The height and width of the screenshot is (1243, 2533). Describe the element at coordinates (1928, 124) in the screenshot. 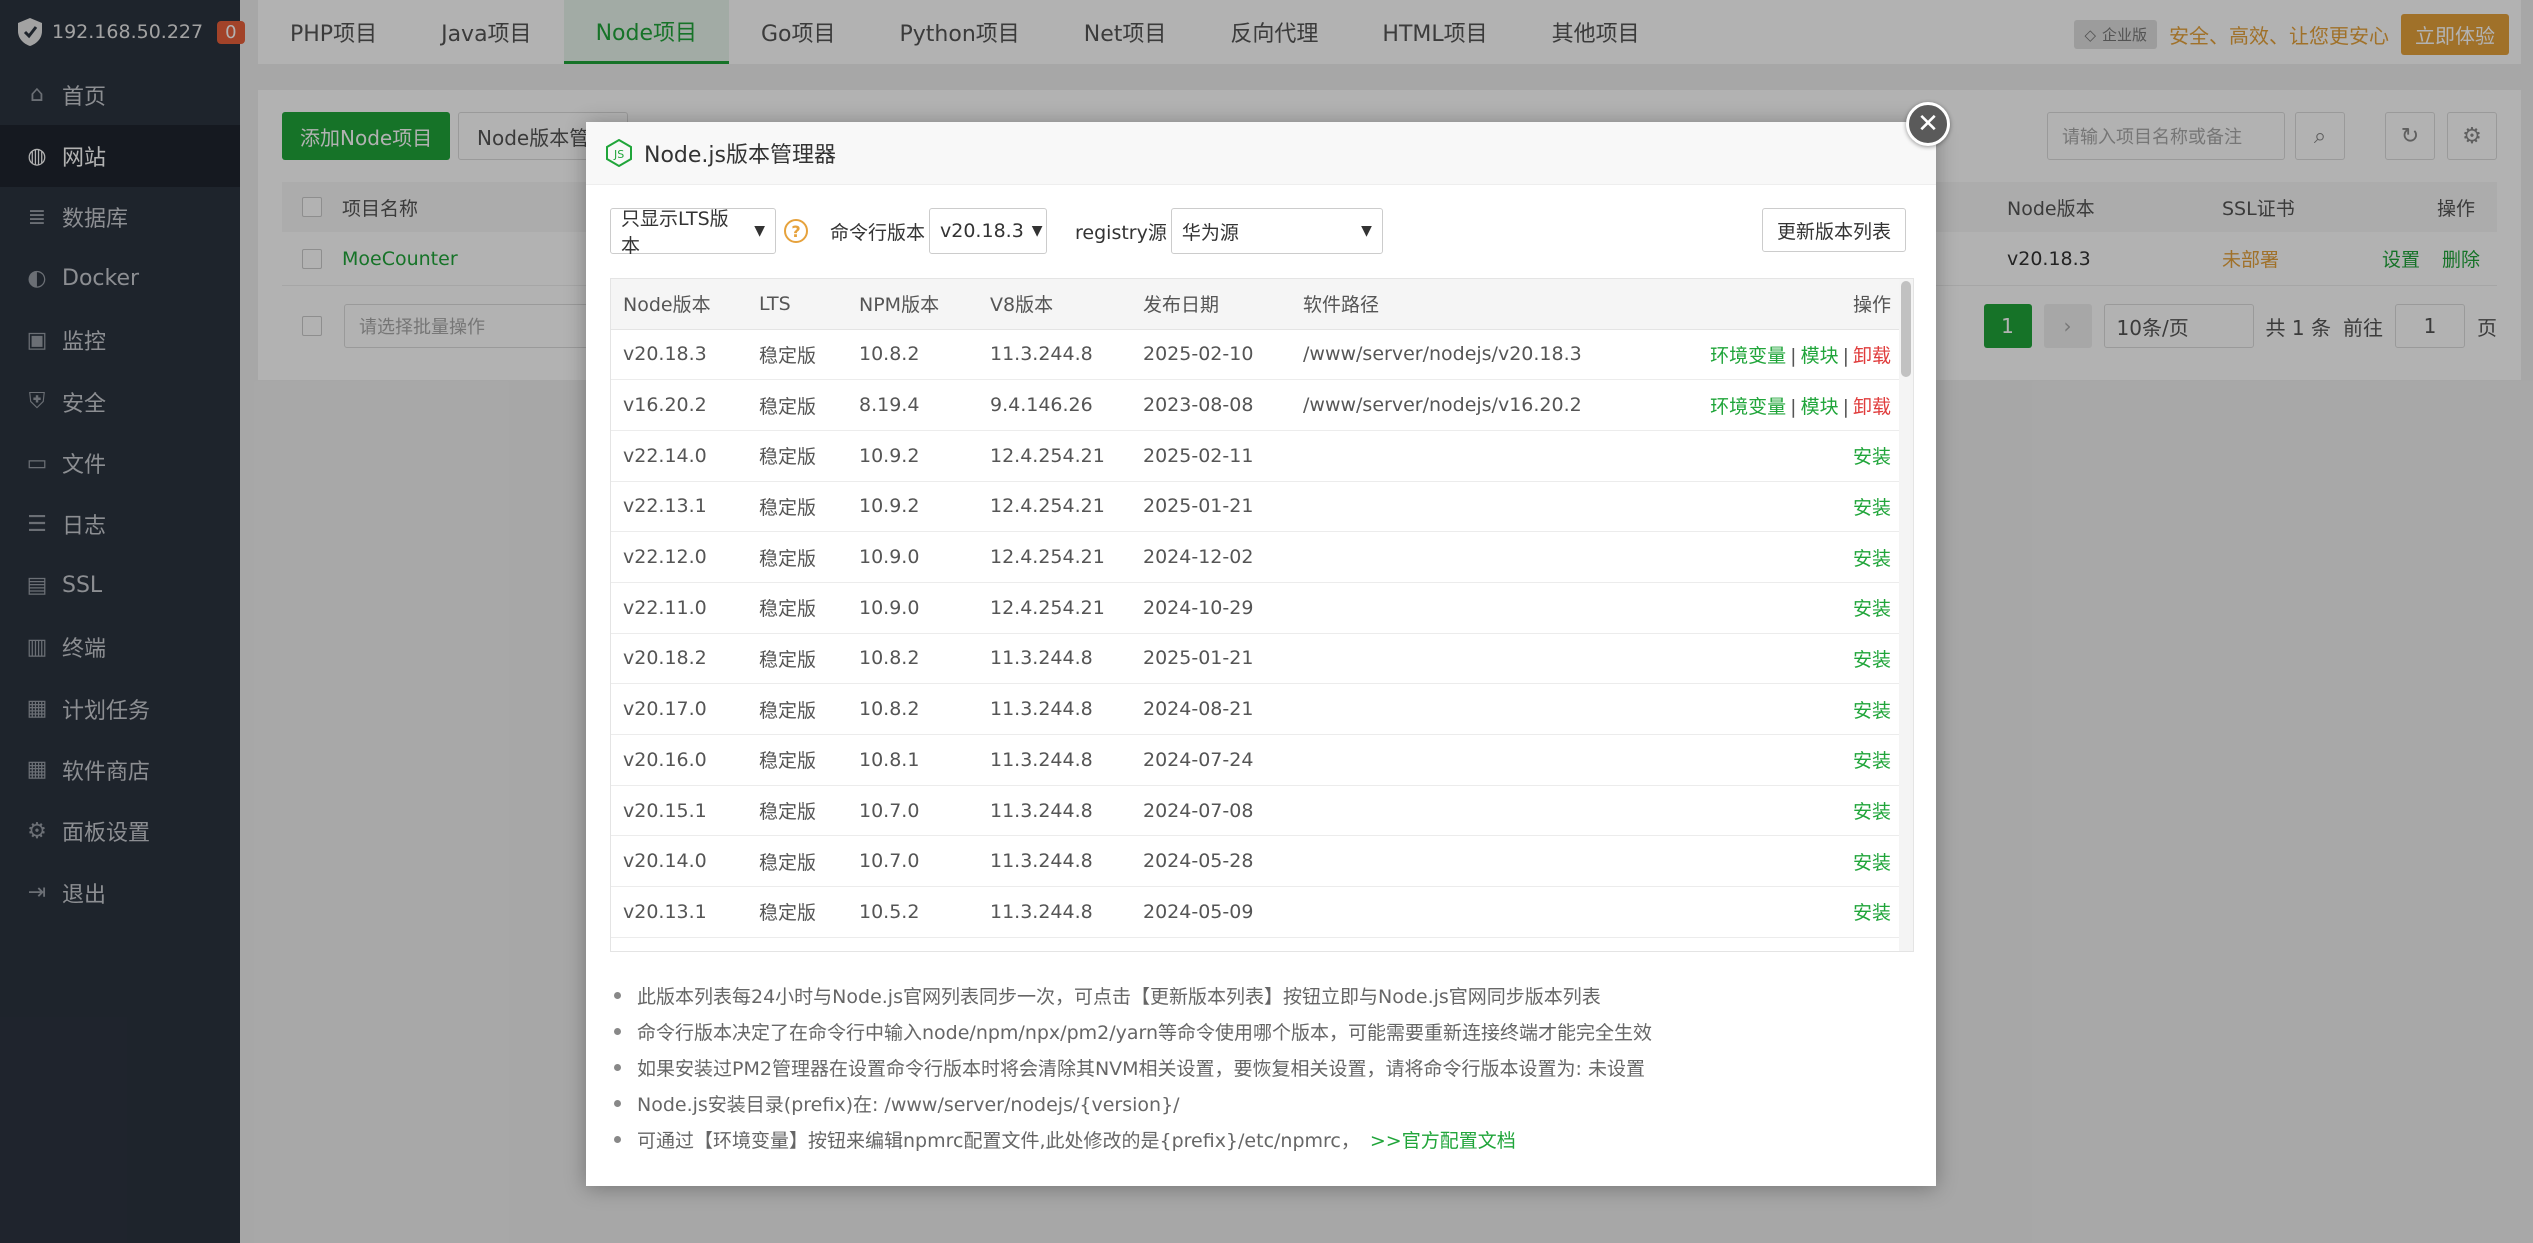

I see `close-icon: ✕` at that location.